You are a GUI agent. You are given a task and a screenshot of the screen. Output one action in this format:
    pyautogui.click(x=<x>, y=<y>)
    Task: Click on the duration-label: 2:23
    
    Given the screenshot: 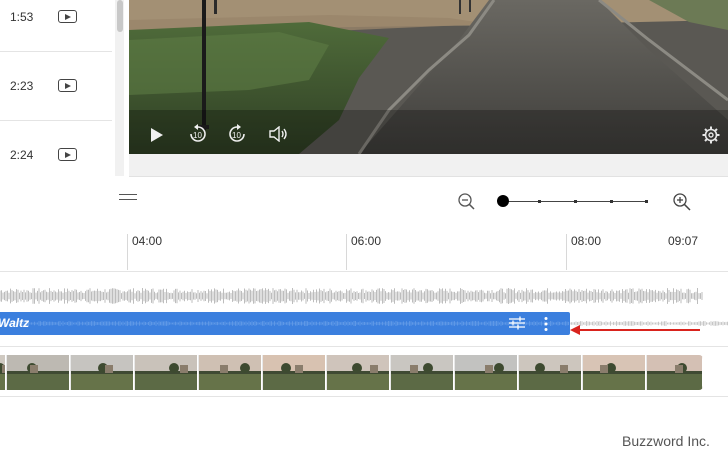 What is the action you would take?
    pyautogui.click(x=22, y=86)
    